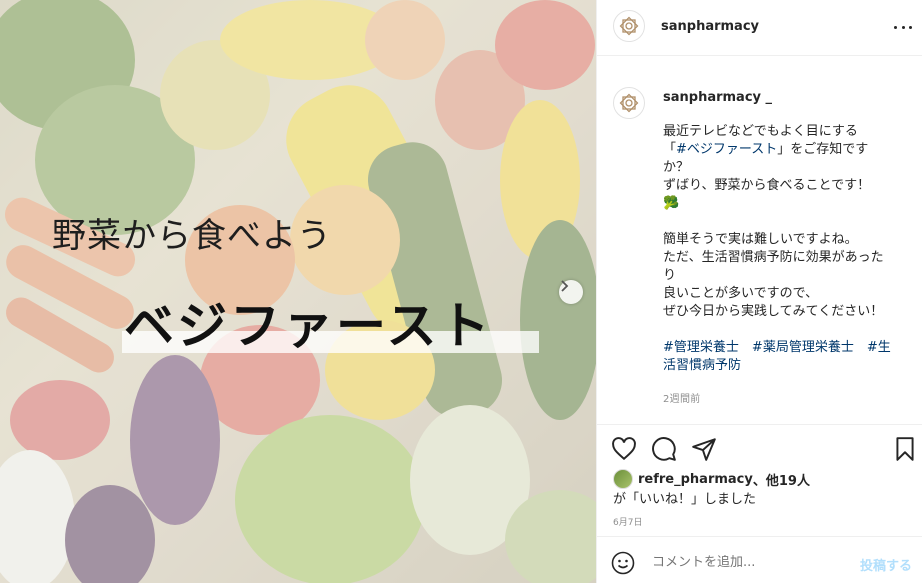 The image size is (922, 583). What do you see at coordinates (702, 365) in the screenshot?
I see `hashtag-link: 活習慣病予防` at bounding box center [702, 365].